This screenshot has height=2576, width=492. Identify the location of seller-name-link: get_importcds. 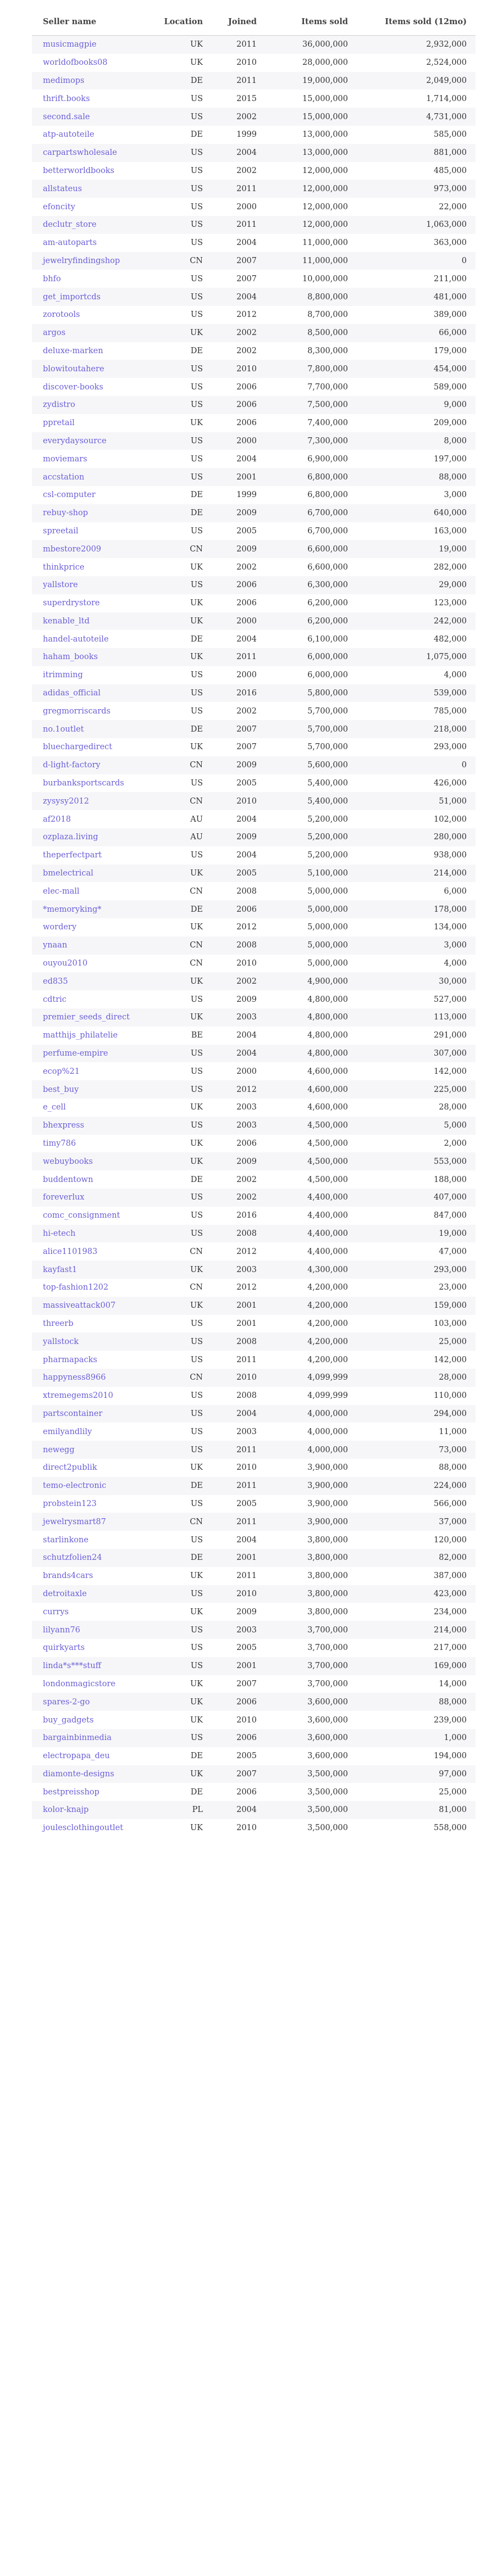
(94, 297).